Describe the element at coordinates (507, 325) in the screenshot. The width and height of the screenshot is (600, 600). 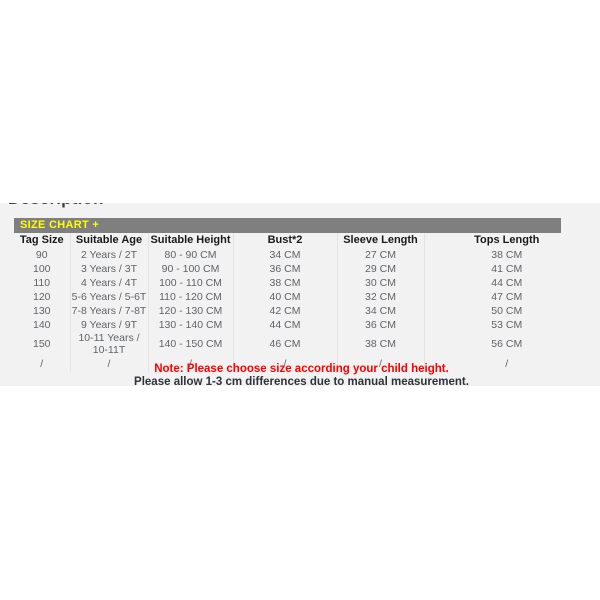
I see `table-cell: 53 CM` at that location.